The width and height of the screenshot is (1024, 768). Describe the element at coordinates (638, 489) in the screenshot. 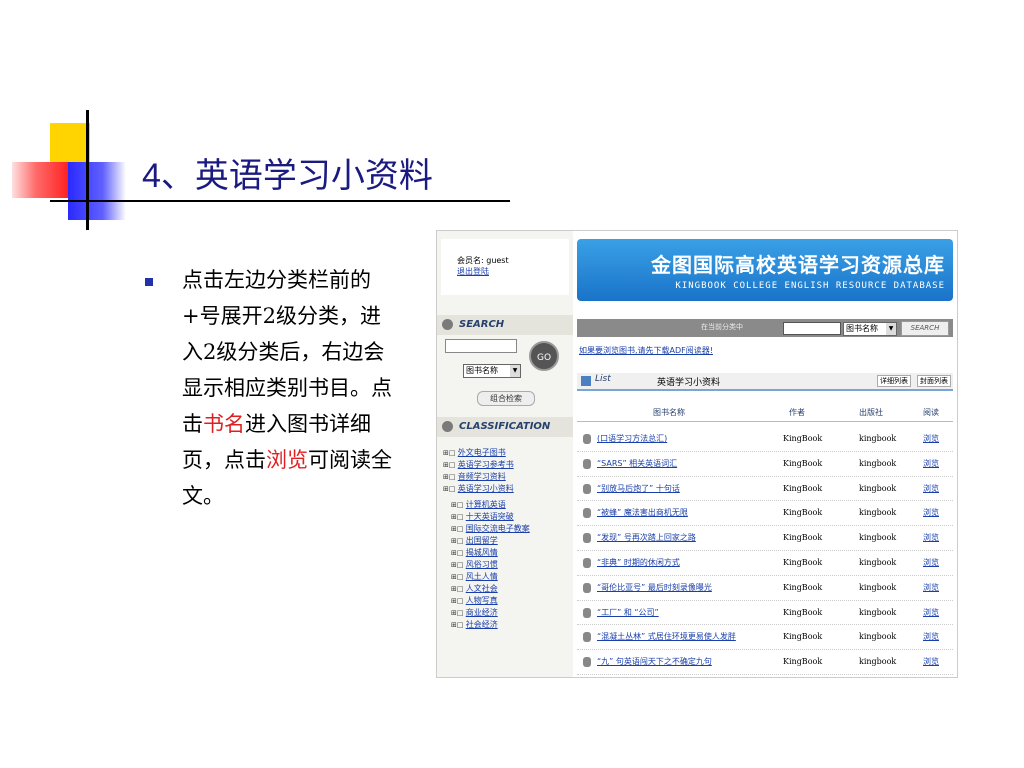

I see `book-title-link: “别放马后炮了” 十句话` at that location.